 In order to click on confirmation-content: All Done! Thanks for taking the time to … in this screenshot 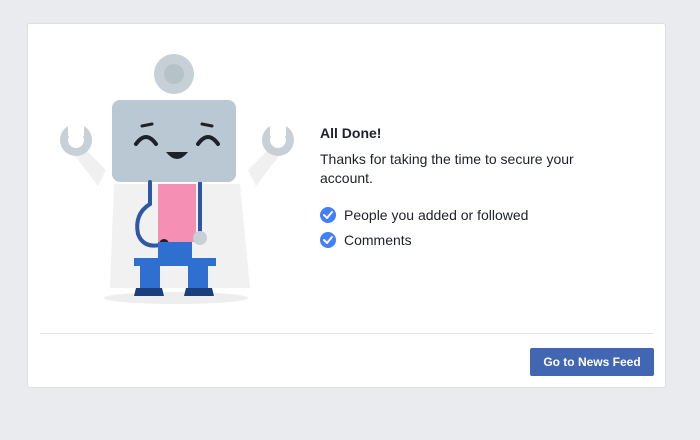, I will do `click(475, 188)`.